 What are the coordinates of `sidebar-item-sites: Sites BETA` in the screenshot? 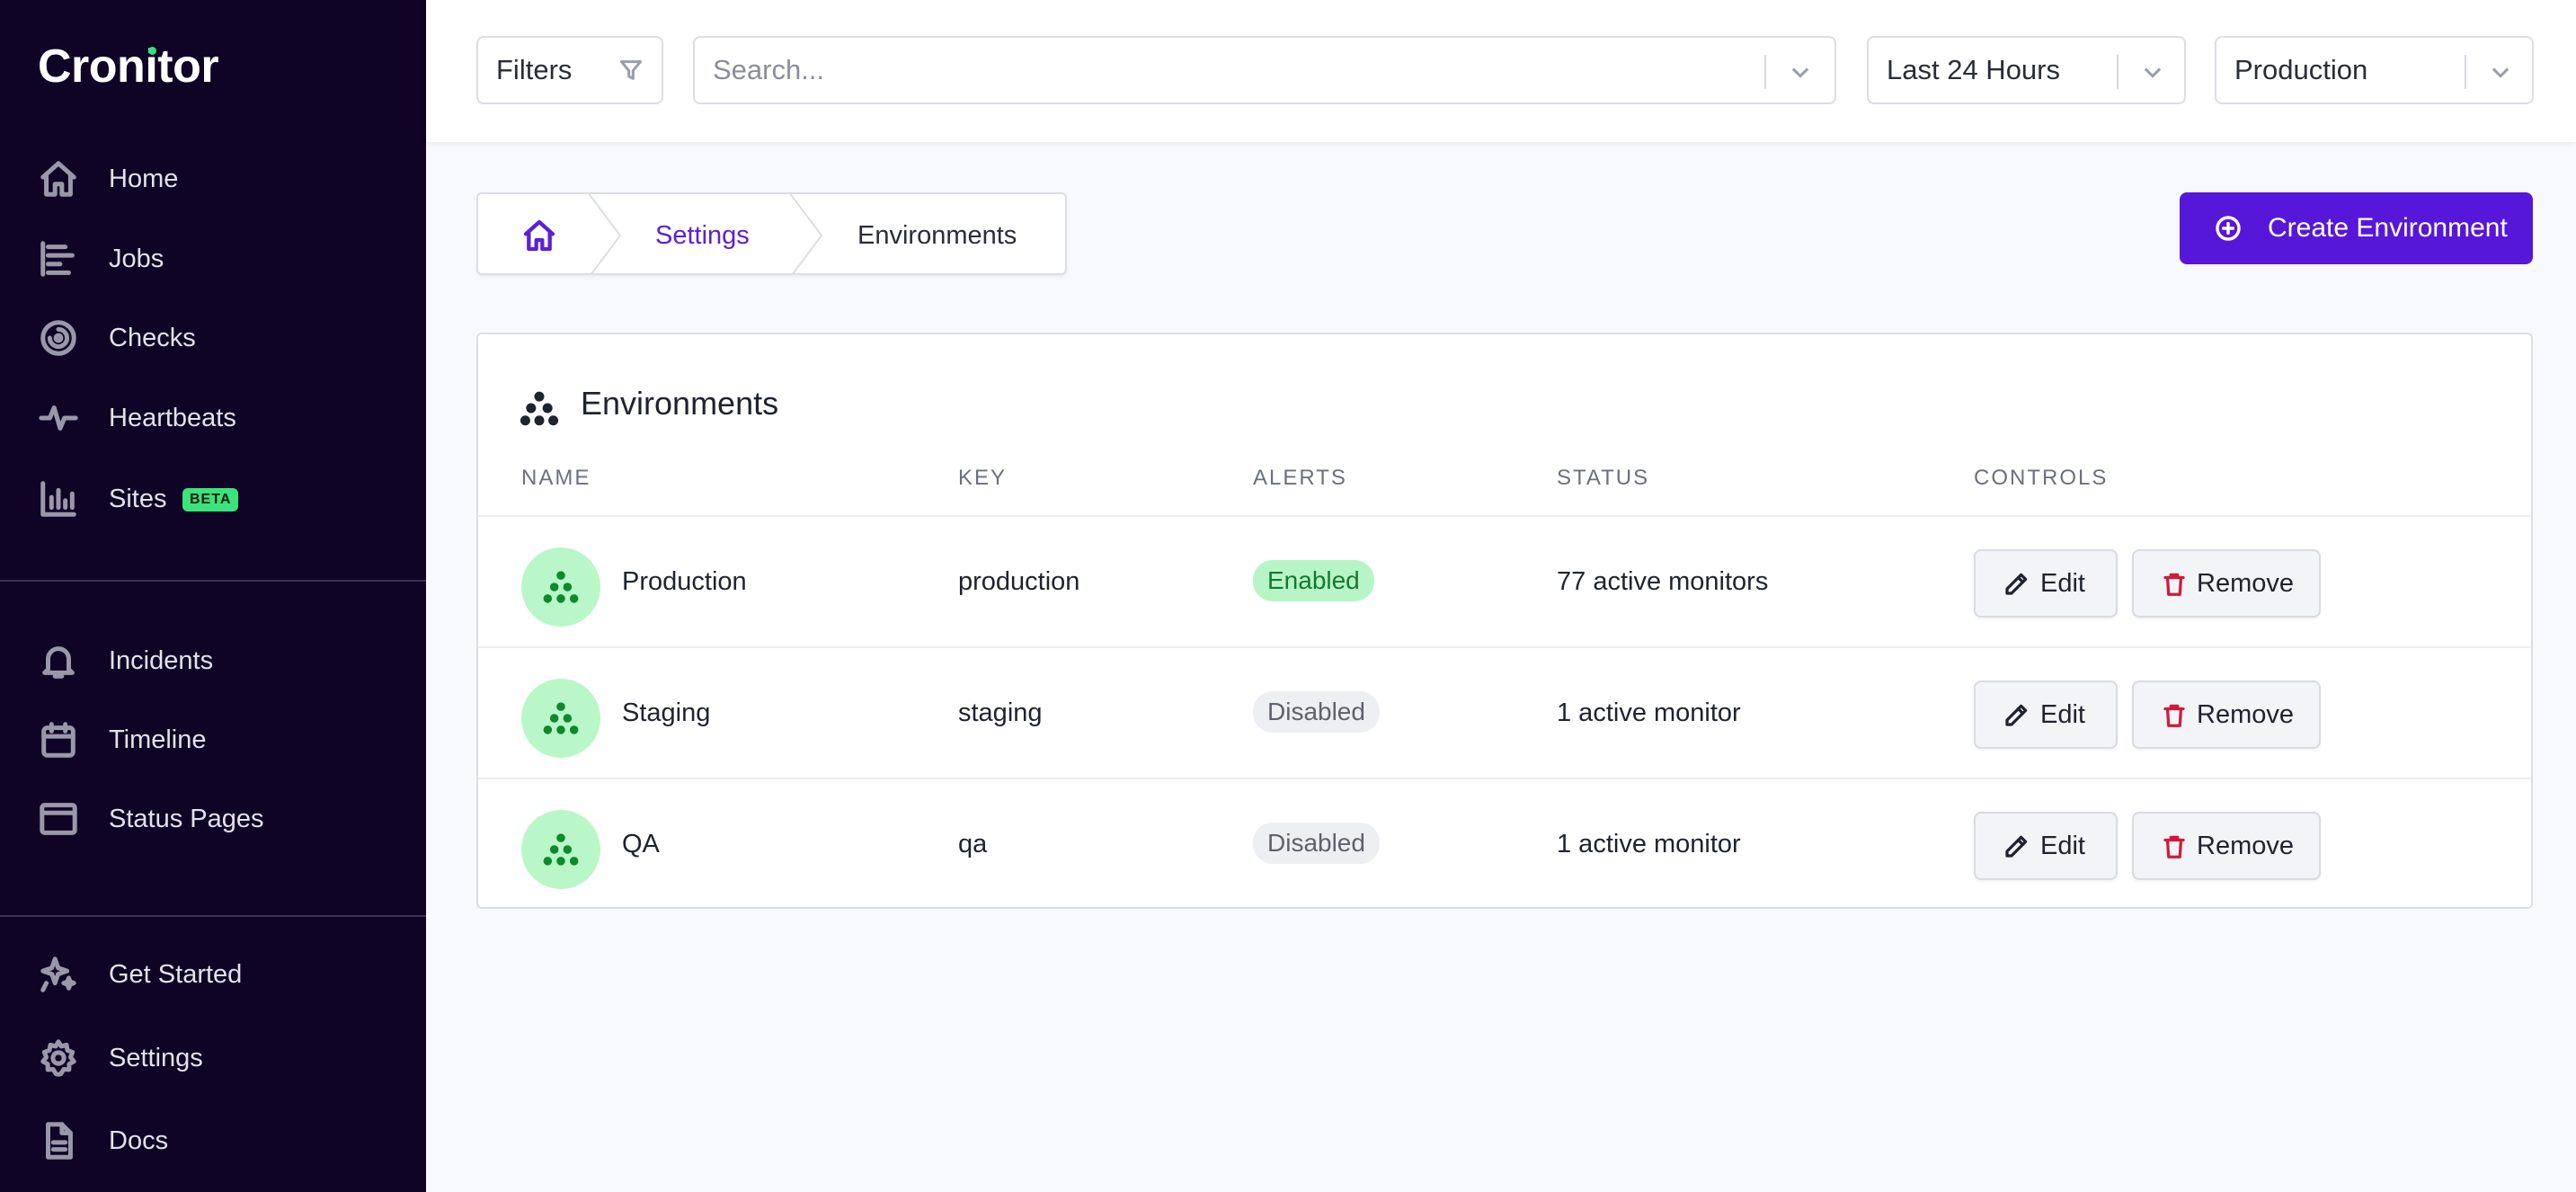 It's located at (213, 498).